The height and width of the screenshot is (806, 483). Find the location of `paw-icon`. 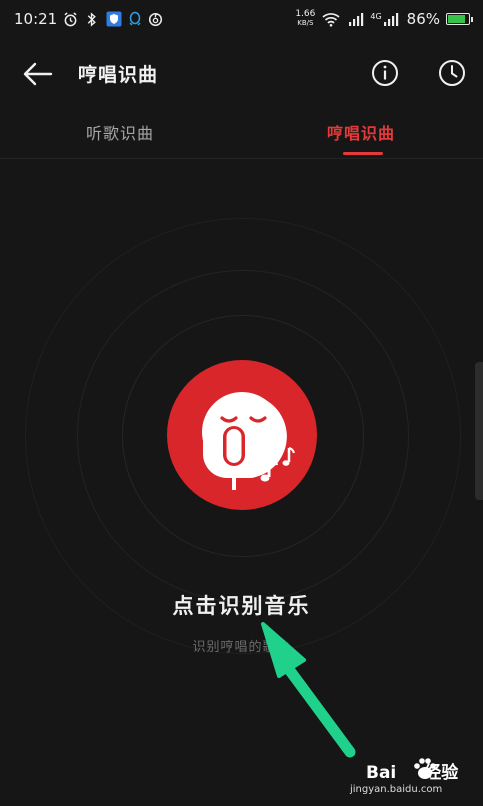

paw-icon is located at coordinates (425, 768).